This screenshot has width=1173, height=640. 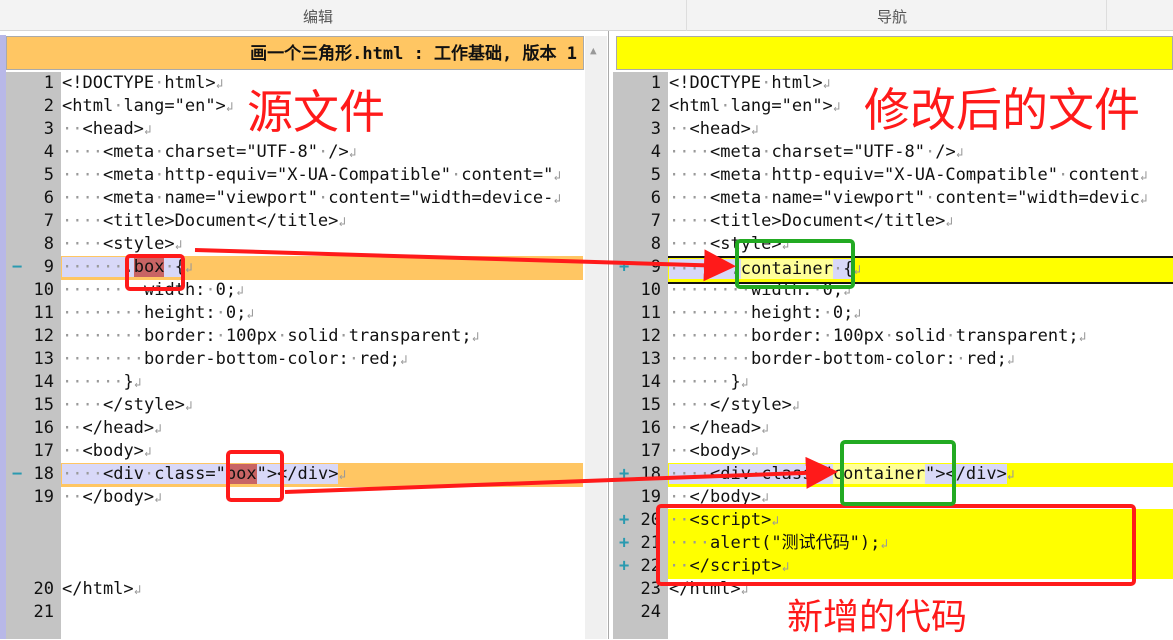 I want to click on red-box-box-class, so click(x=255, y=476).